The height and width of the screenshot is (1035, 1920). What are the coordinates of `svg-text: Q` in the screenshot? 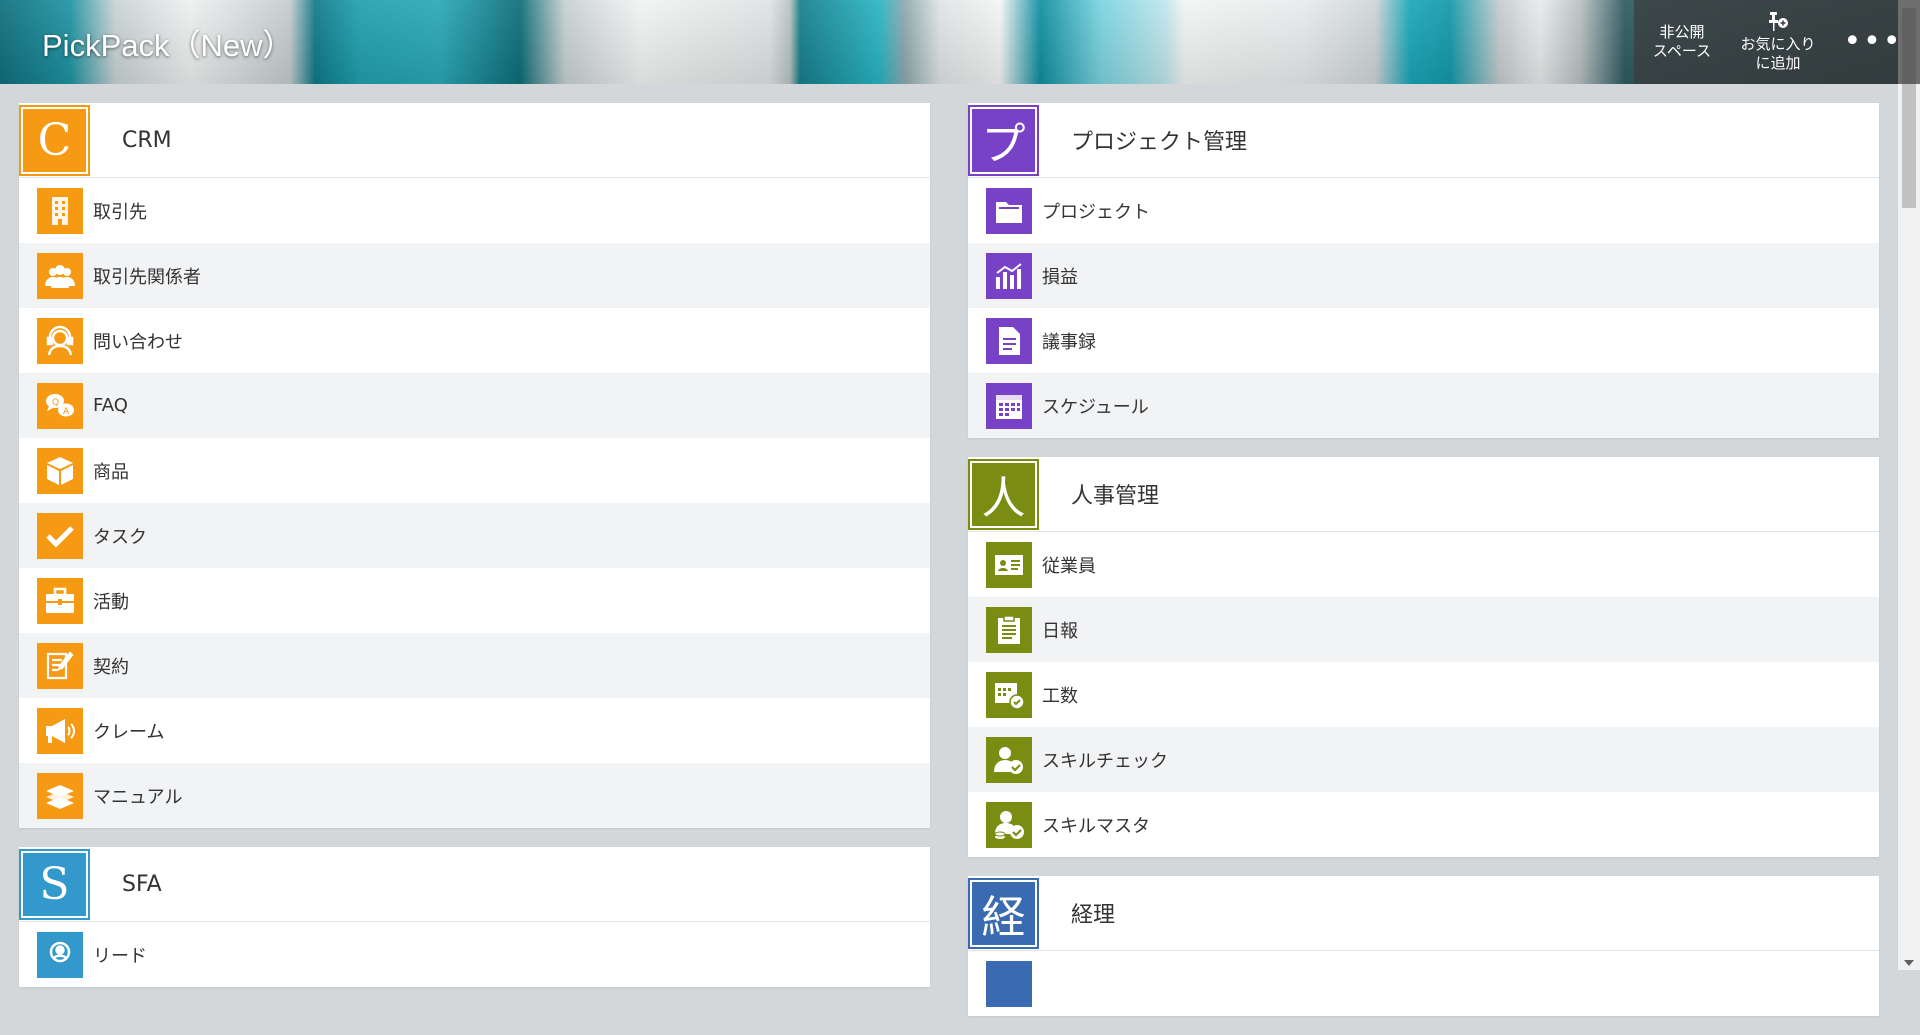 It's located at (55, 403).